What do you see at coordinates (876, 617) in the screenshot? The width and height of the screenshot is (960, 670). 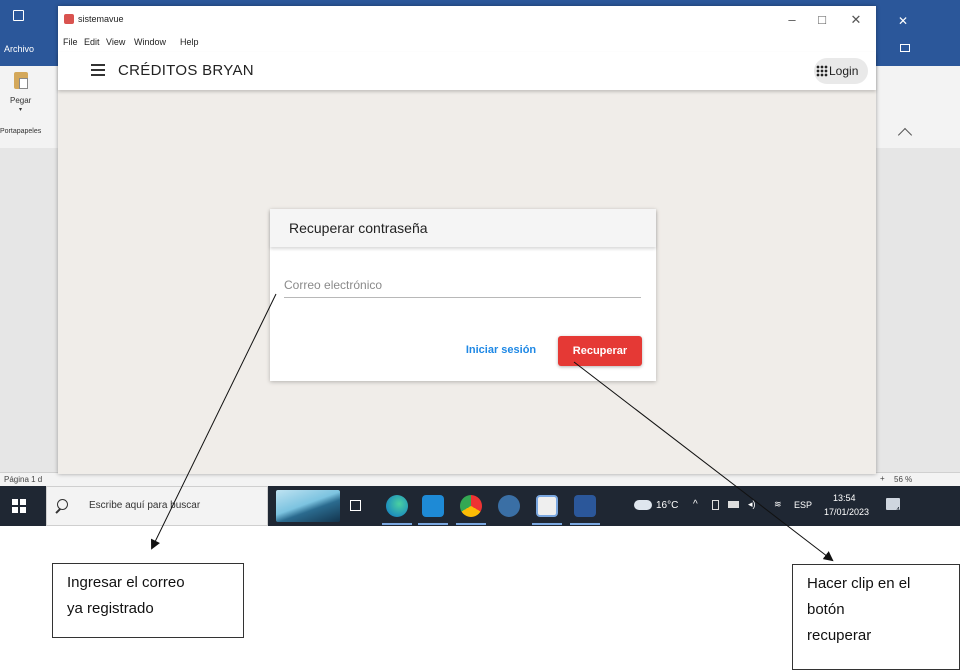 I see `annotation-right: Hacer clip en el botón recuperar` at bounding box center [876, 617].